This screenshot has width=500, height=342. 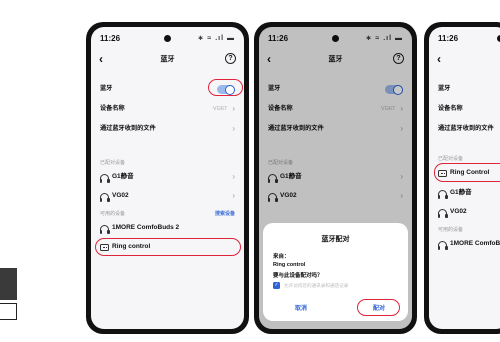 What do you see at coordinates (276, 285) in the screenshot?
I see `contacts-checkbox: ✓` at bounding box center [276, 285].